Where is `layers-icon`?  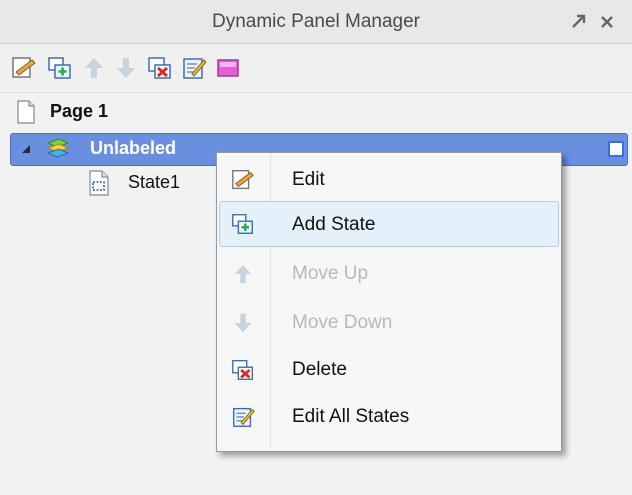 layers-icon is located at coordinates (58, 148).